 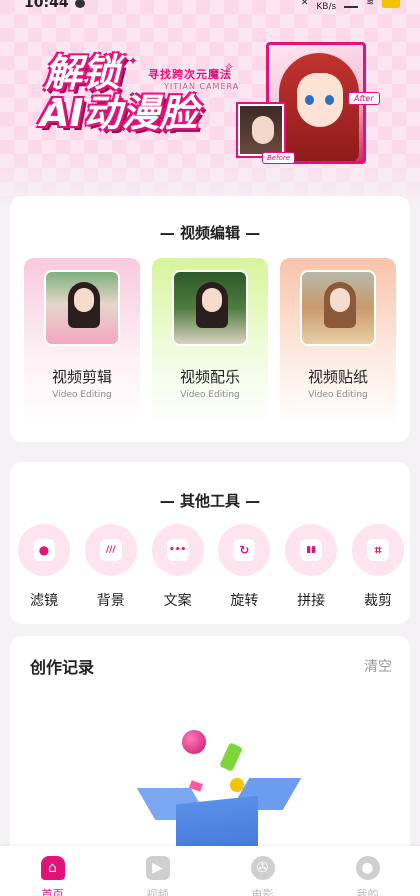 I want to click on tool-label: 旋转, so click(x=244, y=601).